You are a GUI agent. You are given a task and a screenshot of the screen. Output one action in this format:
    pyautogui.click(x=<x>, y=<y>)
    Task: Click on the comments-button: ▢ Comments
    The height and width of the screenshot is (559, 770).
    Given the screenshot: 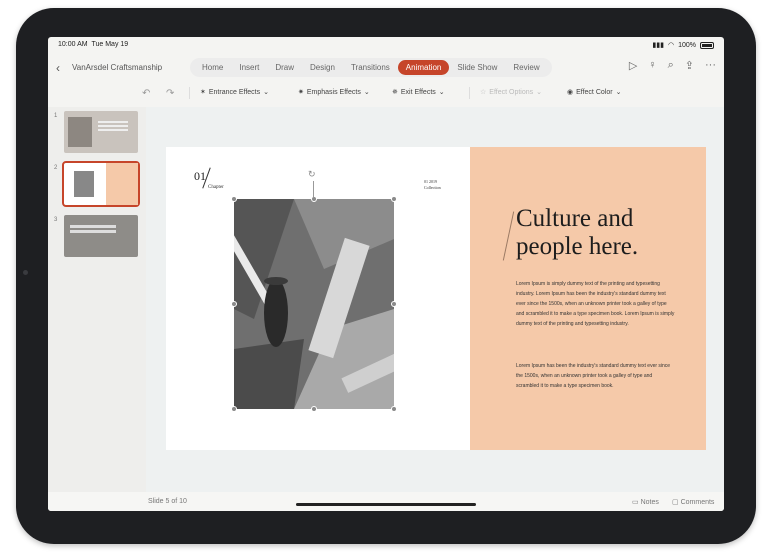 What is the action you would take?
    pyautogui.click(x=693, y=502)
    